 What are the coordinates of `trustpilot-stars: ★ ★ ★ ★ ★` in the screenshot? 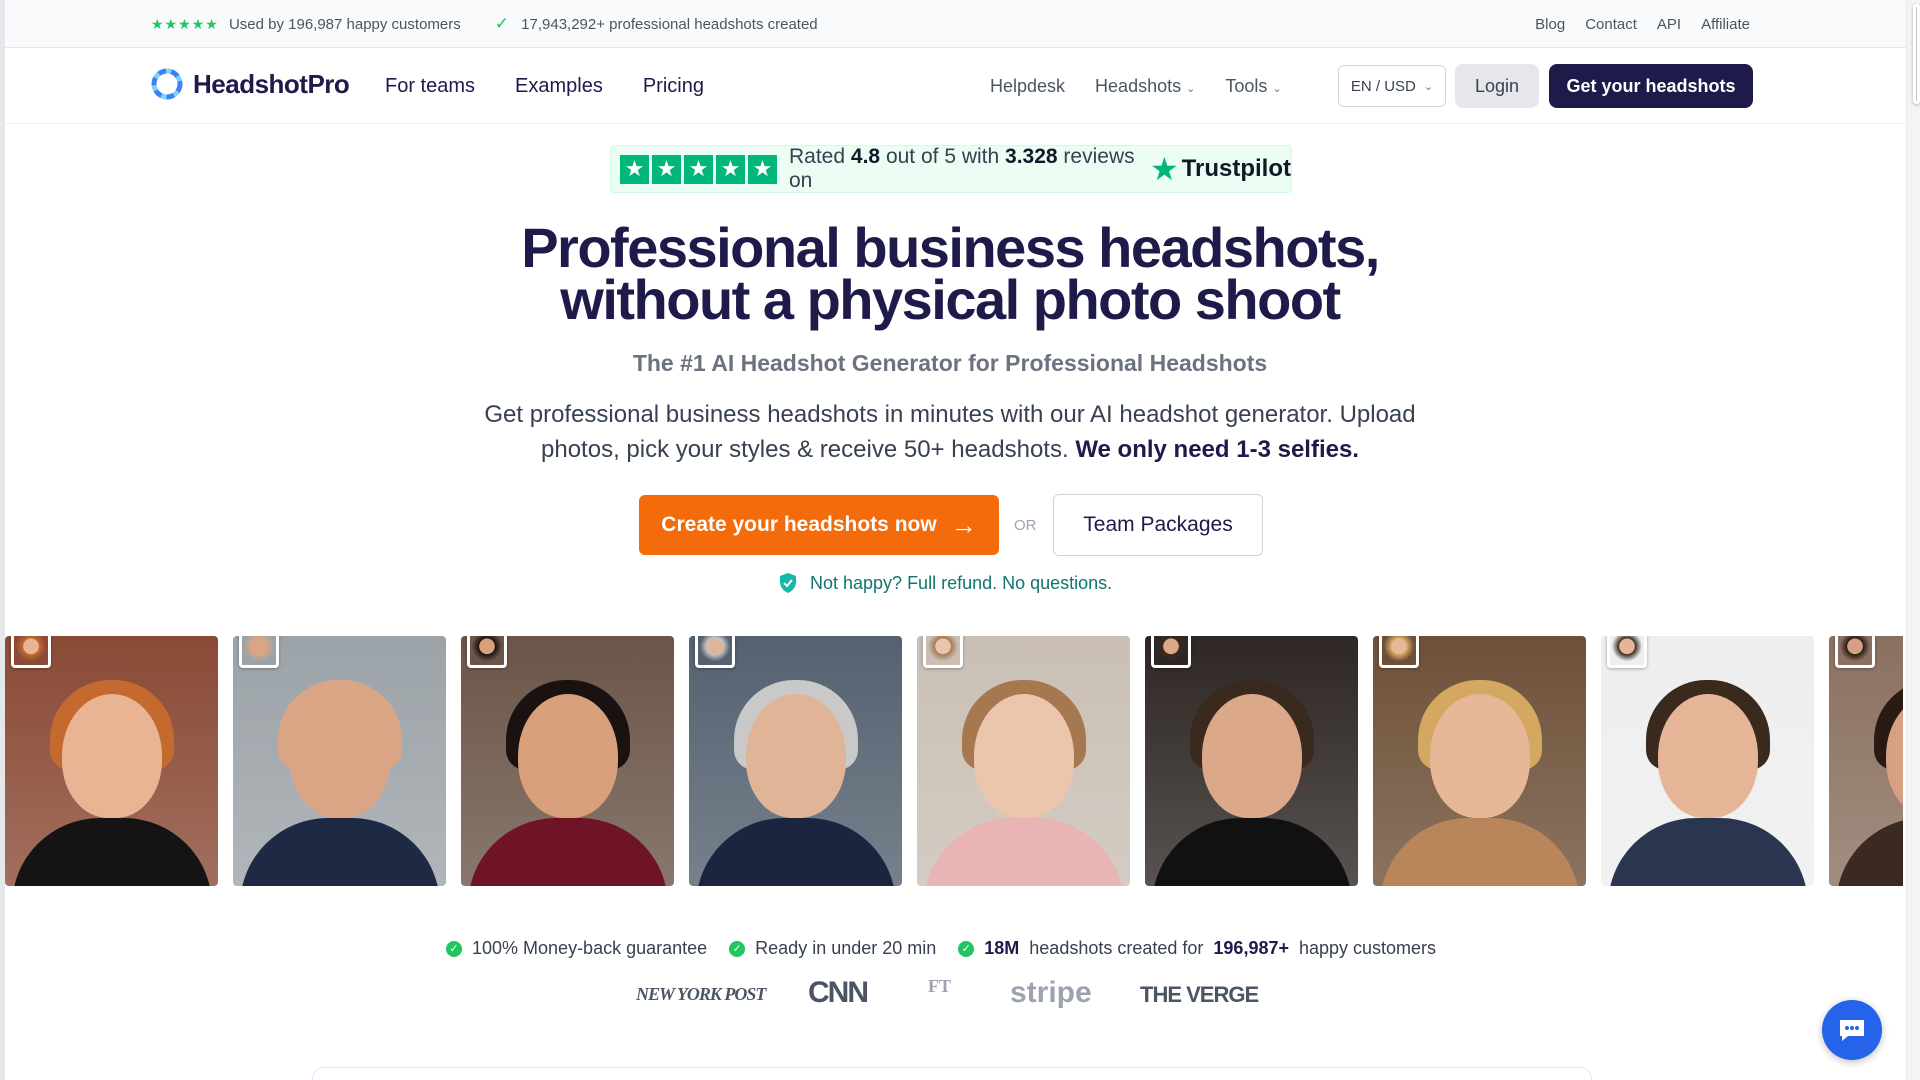 It's located at (698, 169).